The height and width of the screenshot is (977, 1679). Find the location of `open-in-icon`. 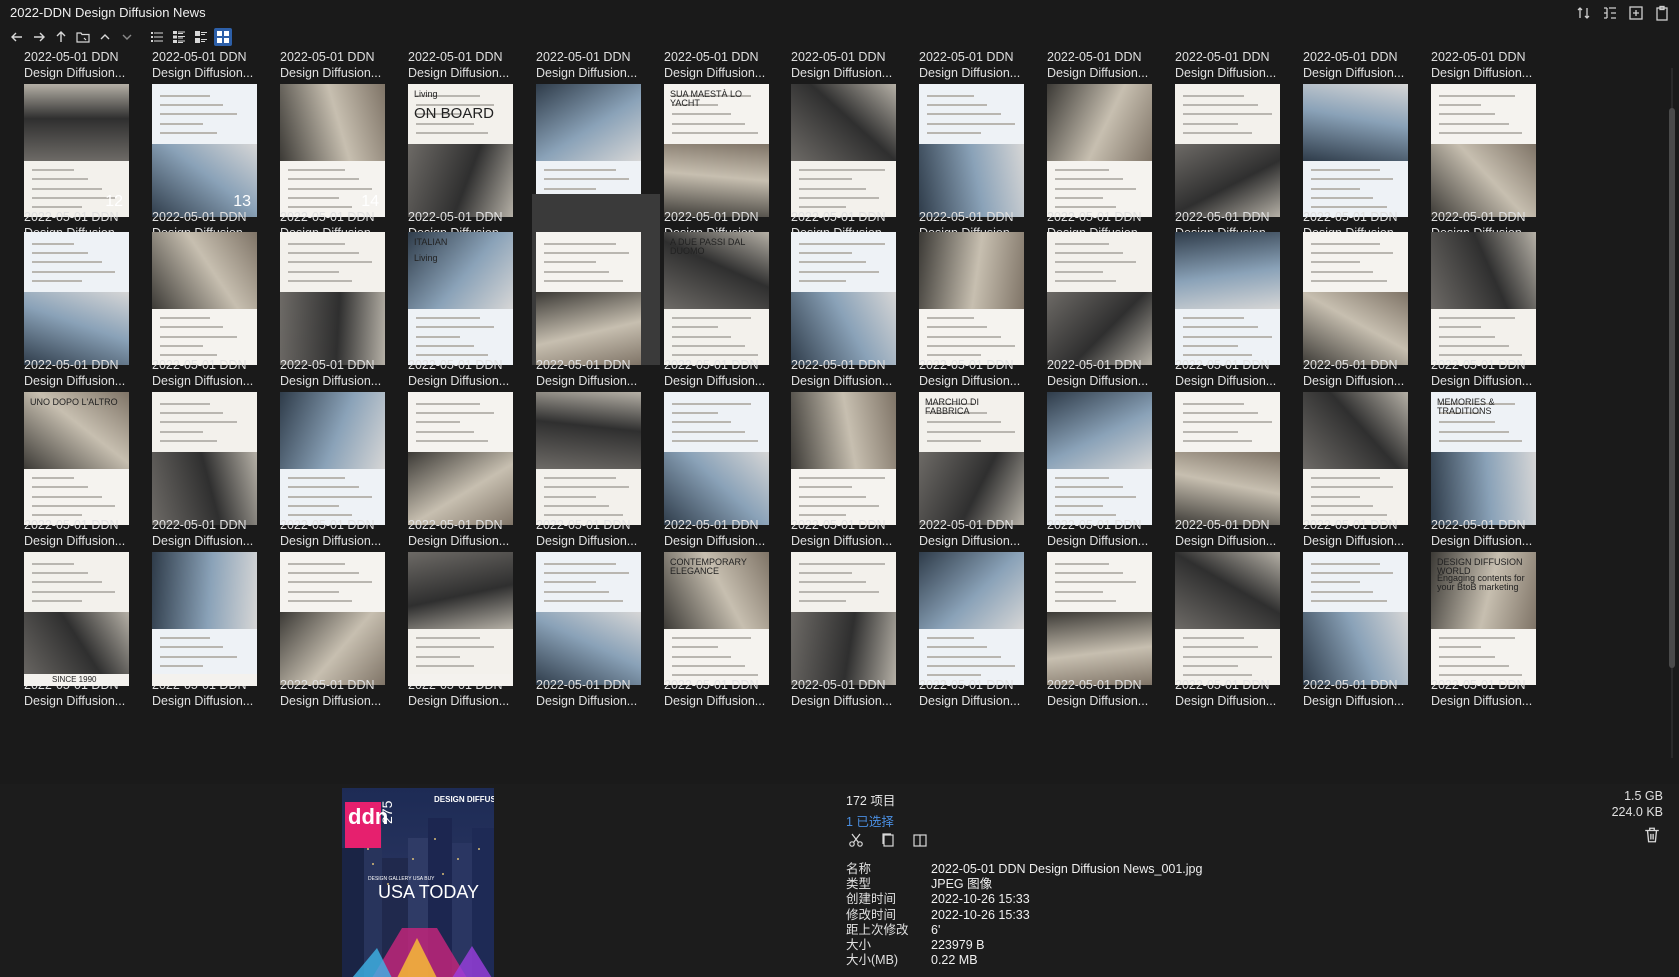

open-in-icon is located at coordinates (920, 840).